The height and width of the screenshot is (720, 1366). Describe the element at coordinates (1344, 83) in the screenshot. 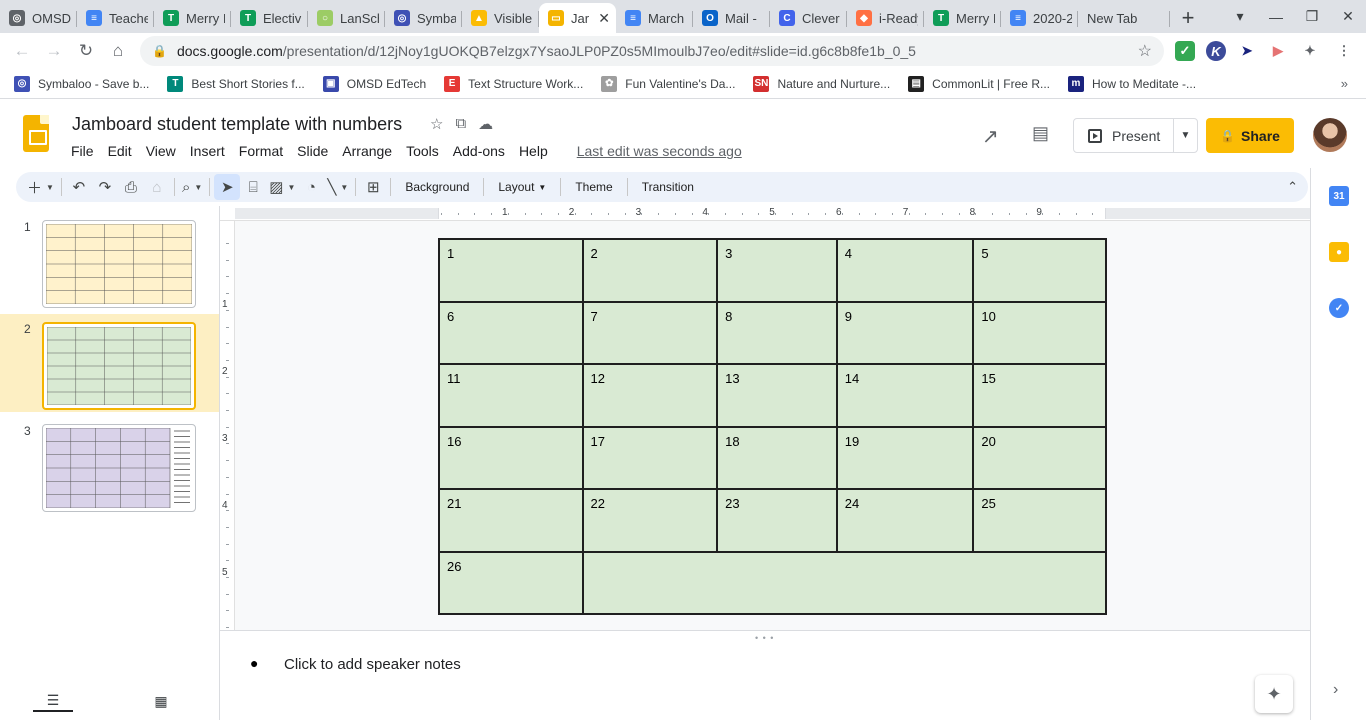

I see `bookmarks-overflow-icon: »` at that location.